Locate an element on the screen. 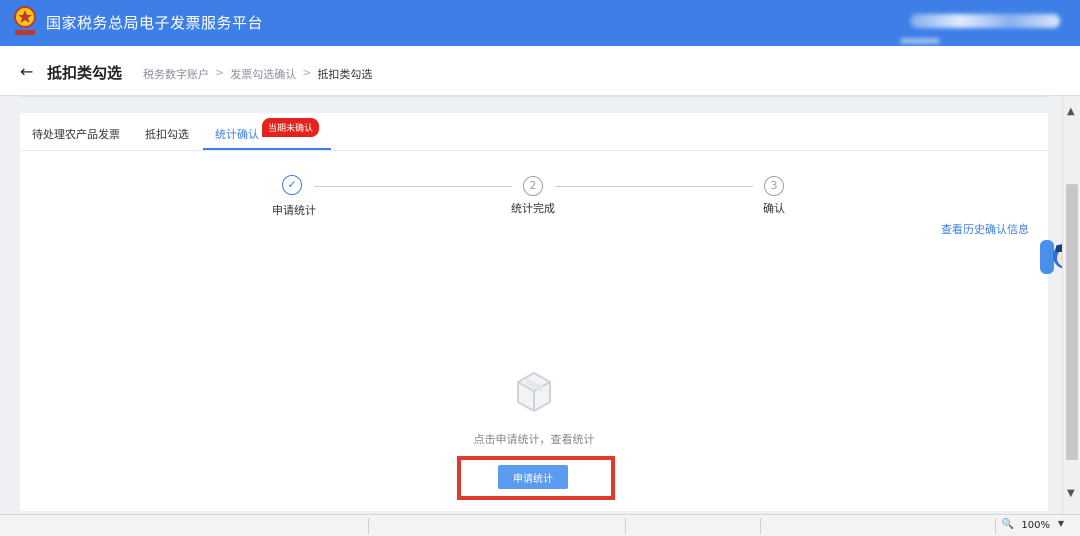  step-3-marker: 3 is located at coordinates (774, 186).